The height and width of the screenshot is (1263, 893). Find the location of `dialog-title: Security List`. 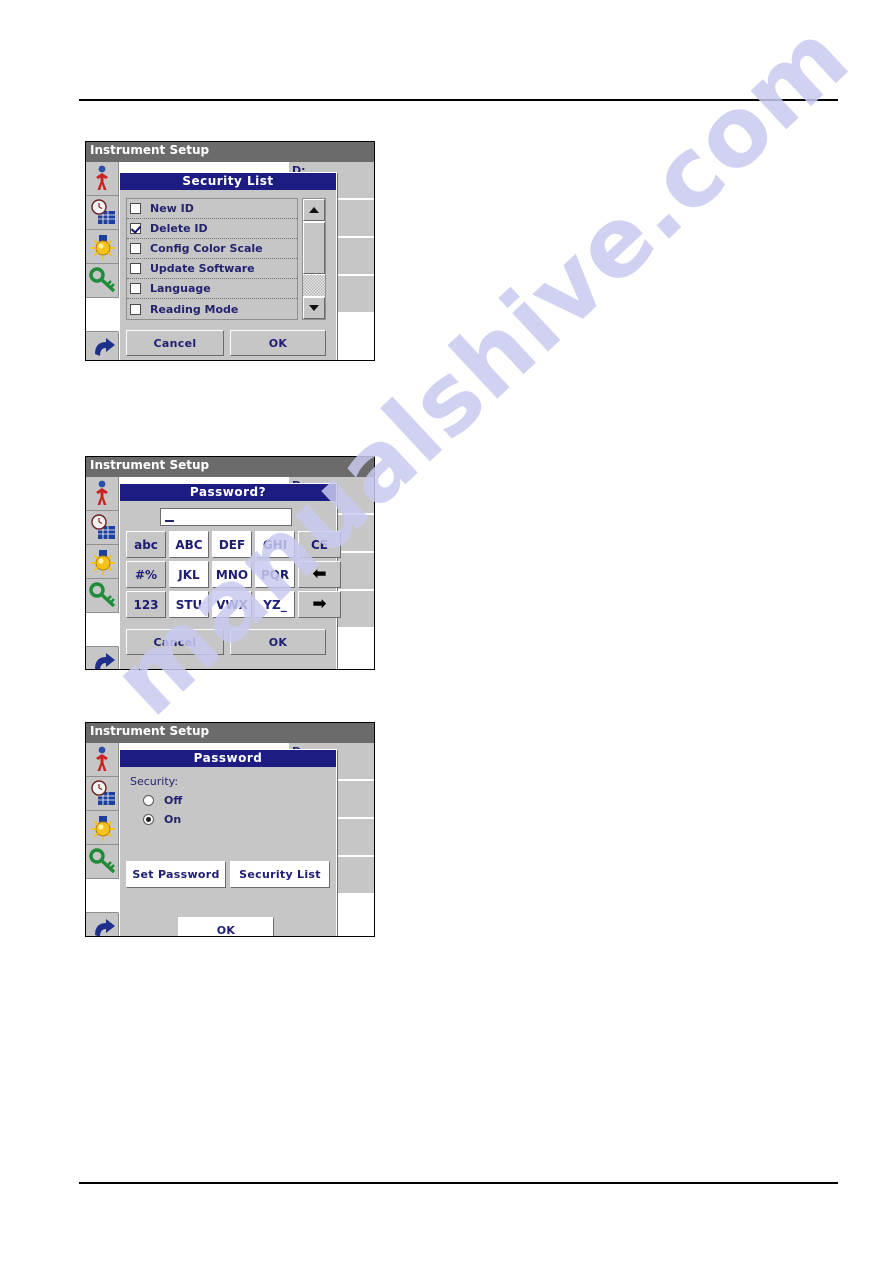

dialog-title: Security List is located at coordinates (228, 181).